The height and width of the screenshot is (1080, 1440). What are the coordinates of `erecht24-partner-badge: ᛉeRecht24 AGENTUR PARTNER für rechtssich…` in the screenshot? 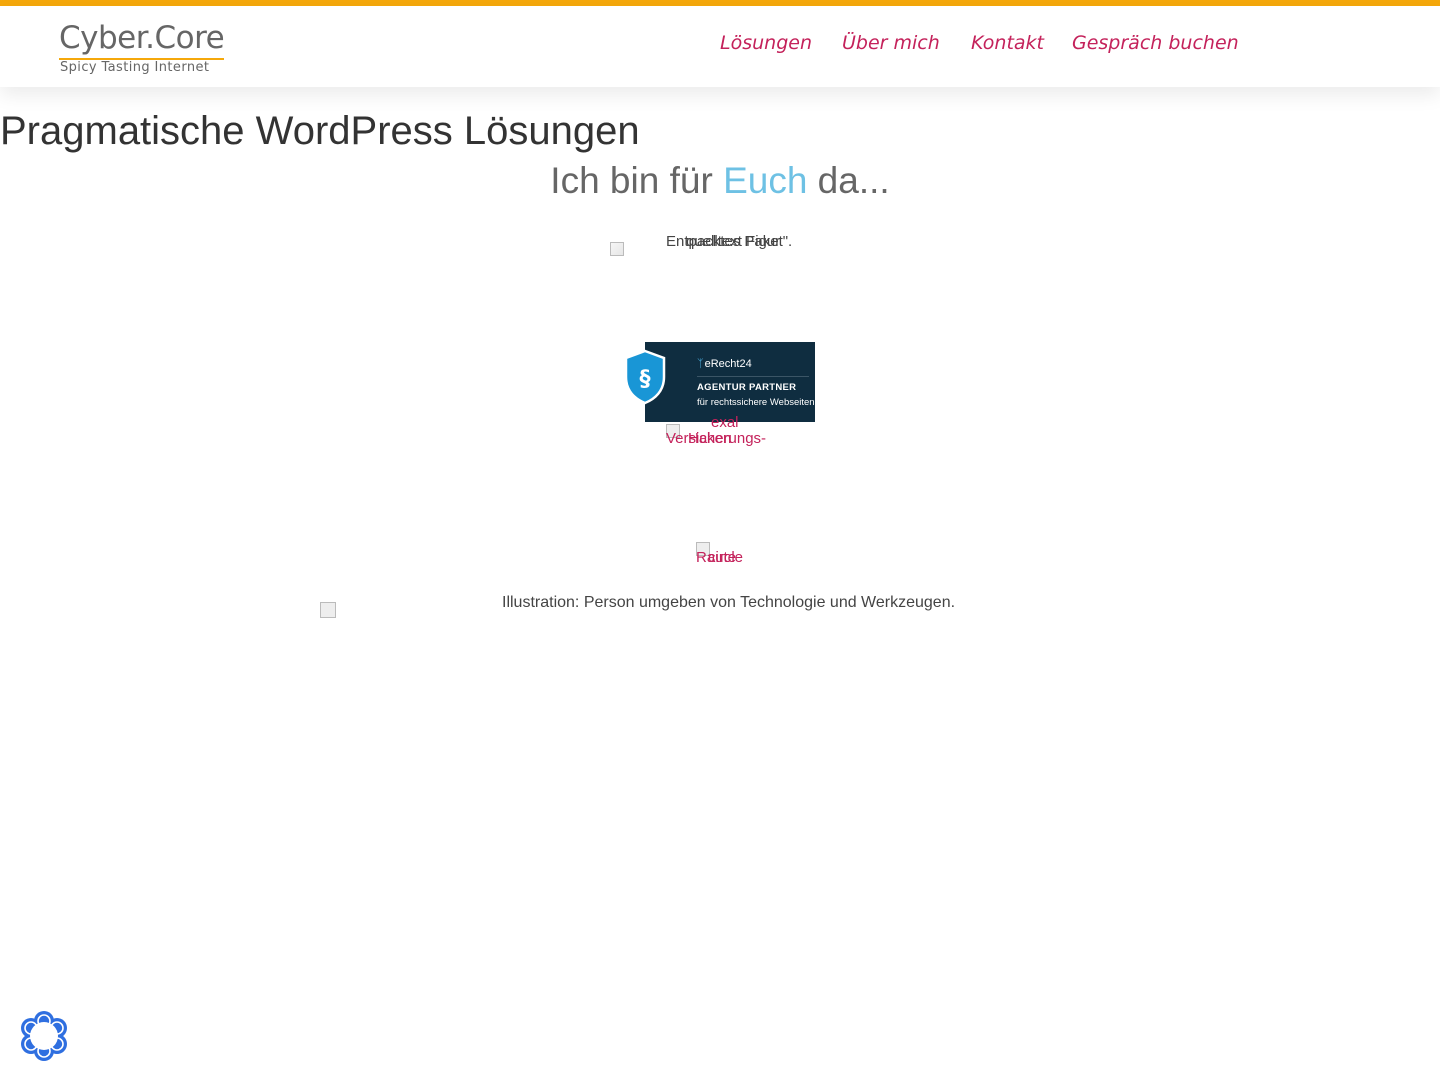 It's located at (720, 382).